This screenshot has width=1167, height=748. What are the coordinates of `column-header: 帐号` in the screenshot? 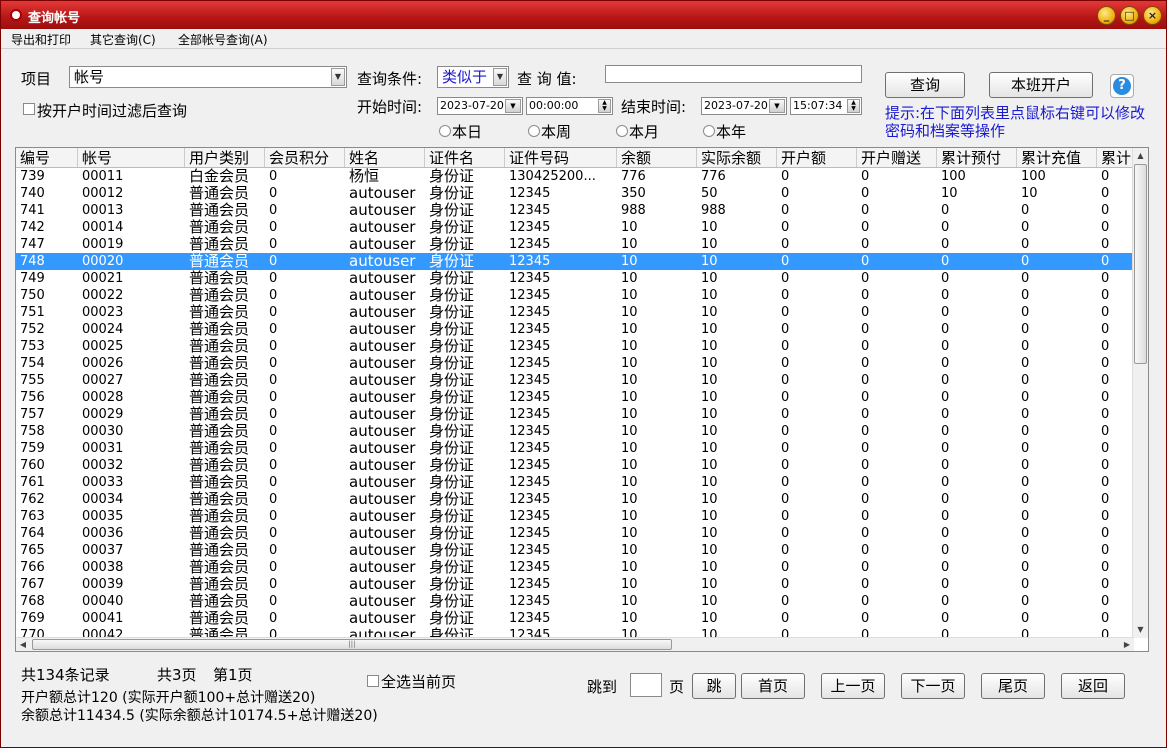 It's located at (131, 157).